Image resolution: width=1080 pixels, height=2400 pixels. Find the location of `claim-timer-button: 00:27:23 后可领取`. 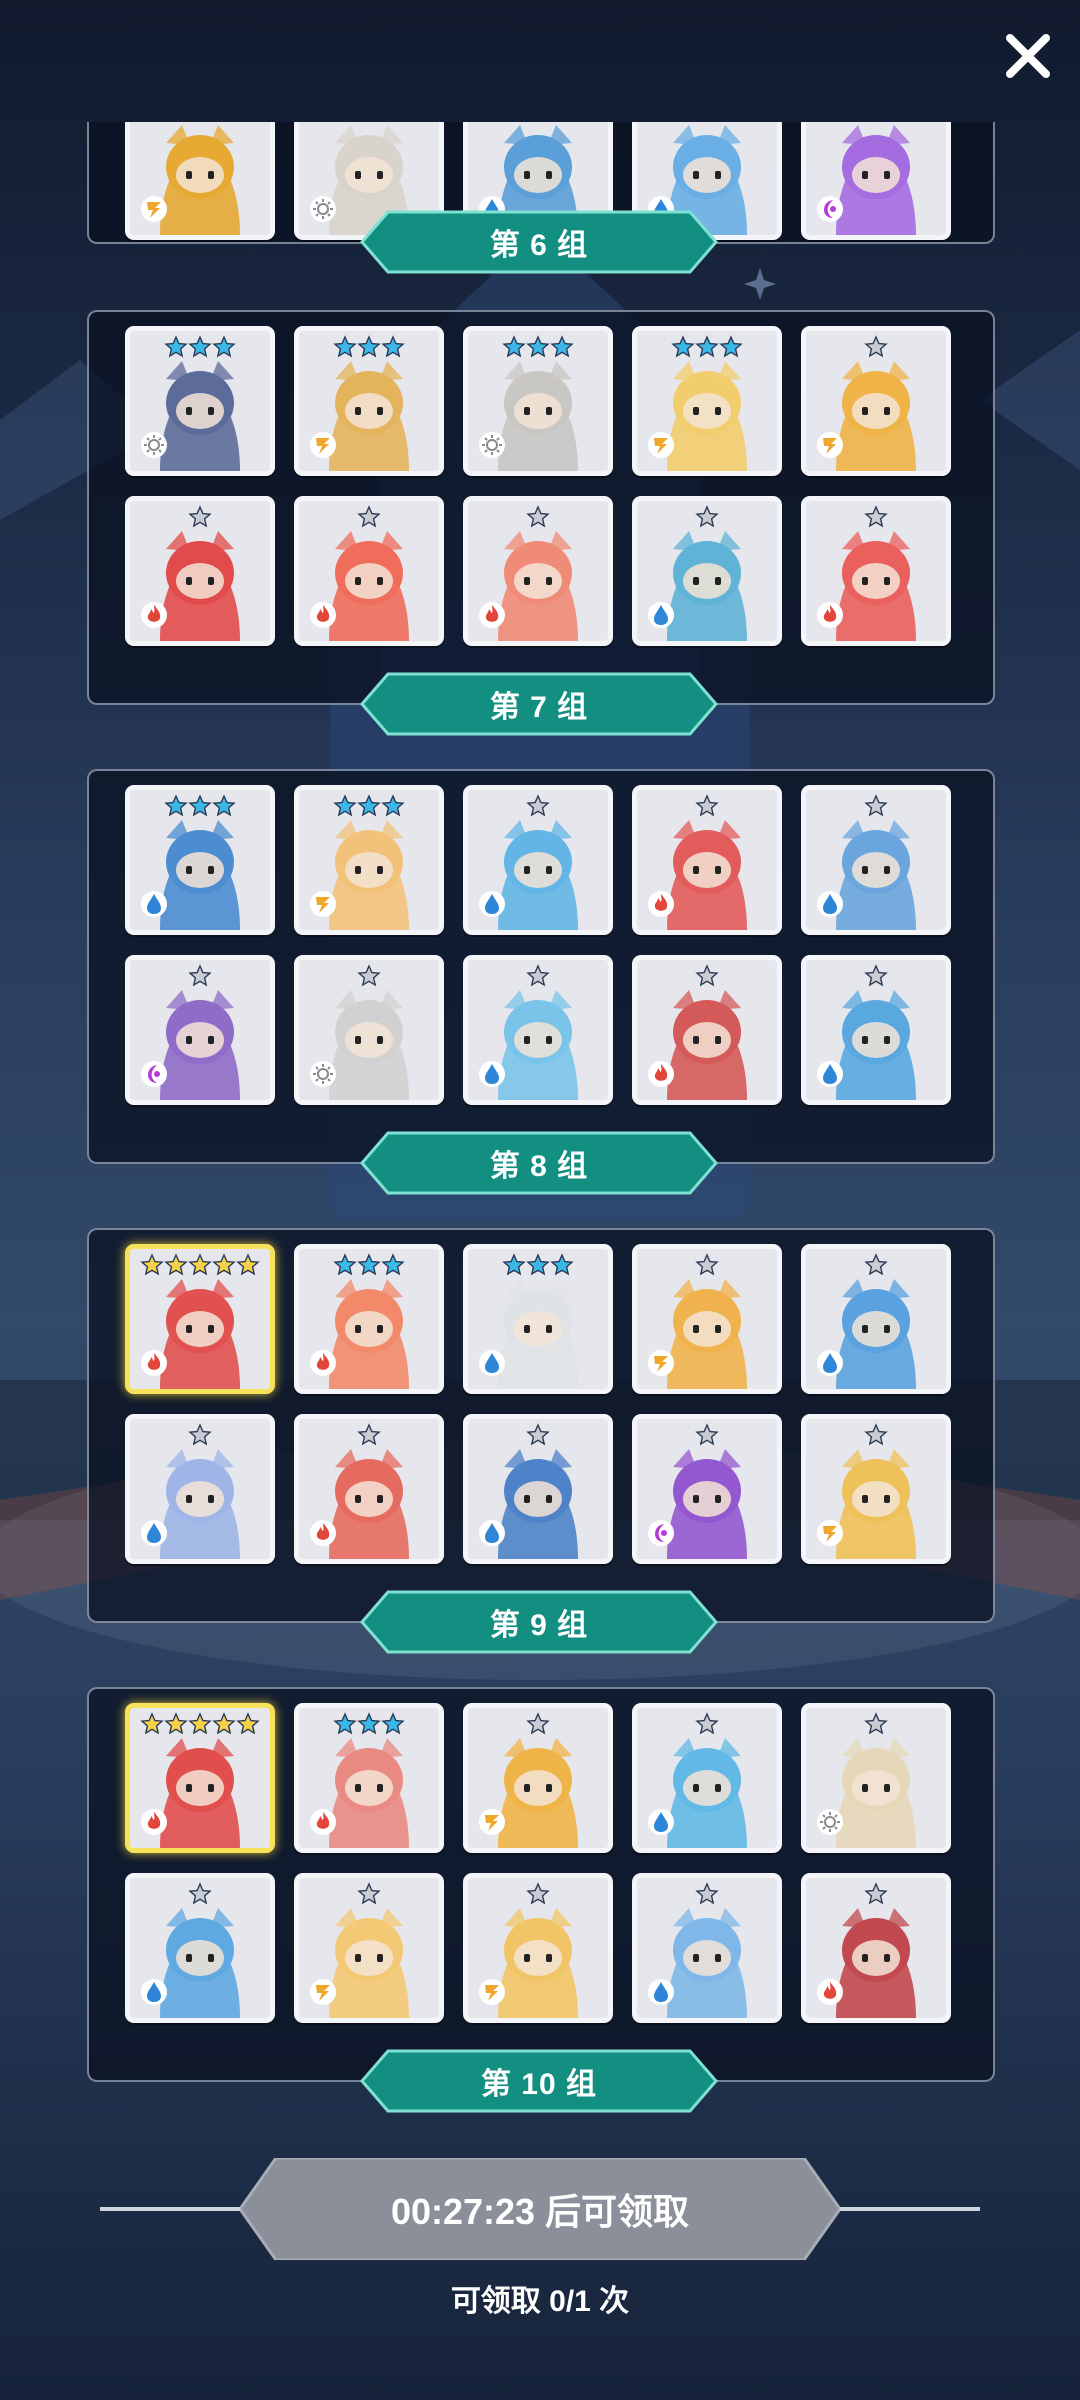

claim-timer-button: 00:27:23 后可领取 is located at coordinates (540, 2209).